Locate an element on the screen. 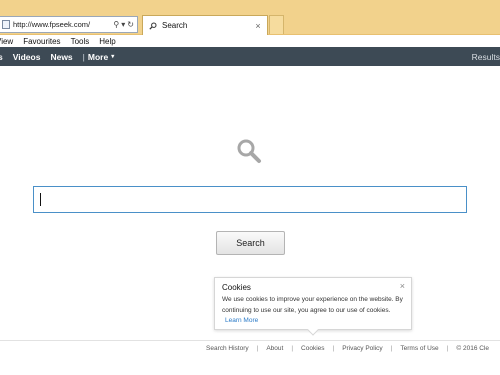 This screenshot has width=500, height=375. nav-item-images: s is located at coordinates (1, 57).